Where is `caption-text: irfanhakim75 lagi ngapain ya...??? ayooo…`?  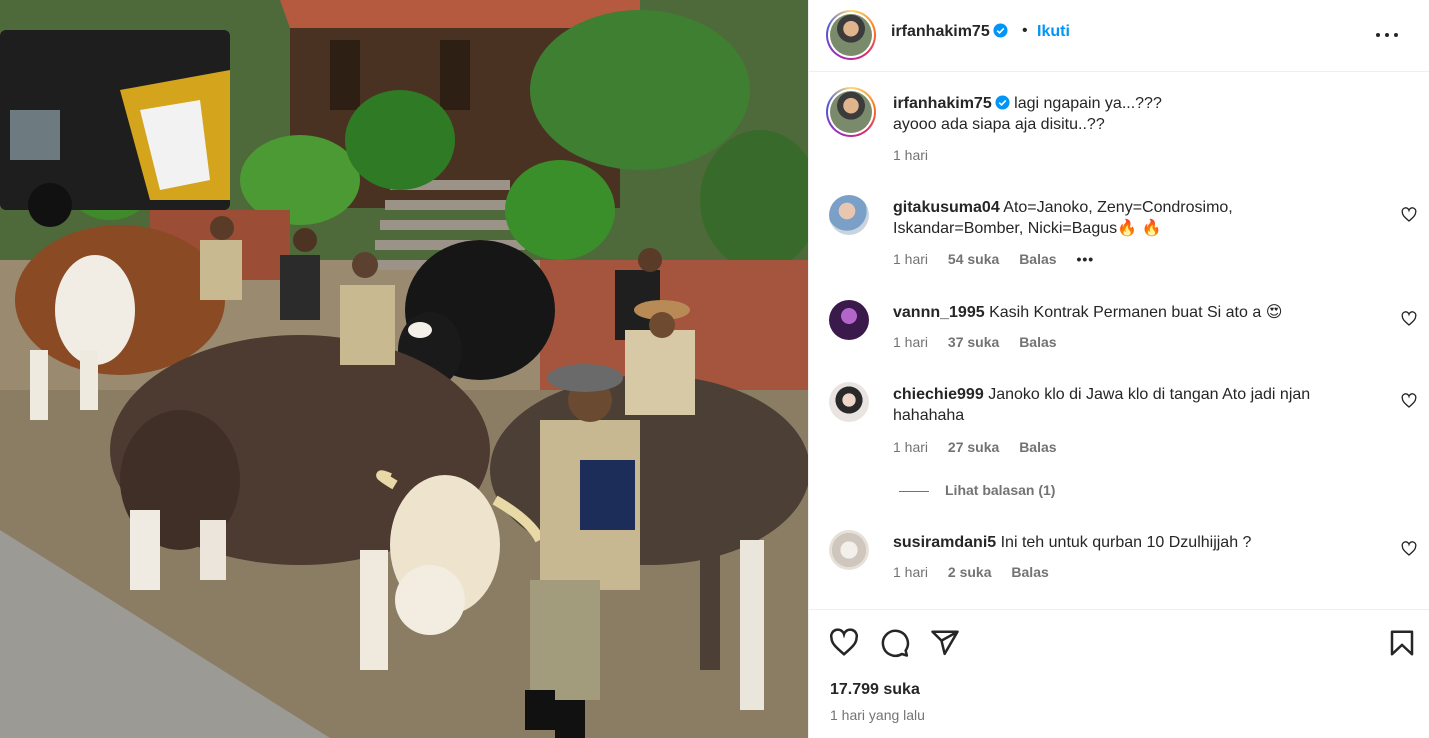 caption-text: irfanhakim75 lagi ngapain ya...??? ayooo… is located at coordinates (1128, 114).